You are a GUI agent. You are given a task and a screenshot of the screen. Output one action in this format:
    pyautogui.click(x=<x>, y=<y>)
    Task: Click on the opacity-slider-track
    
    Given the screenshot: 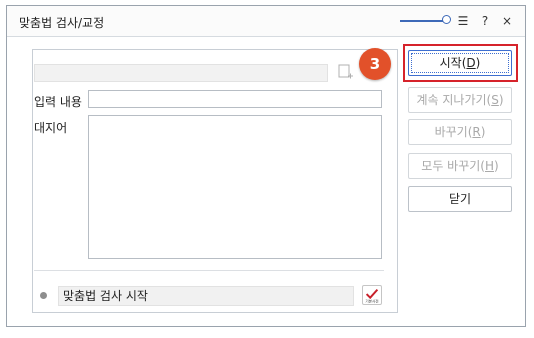 What is the action you would take?
    pyautogui.click(x=423, y=21)
    